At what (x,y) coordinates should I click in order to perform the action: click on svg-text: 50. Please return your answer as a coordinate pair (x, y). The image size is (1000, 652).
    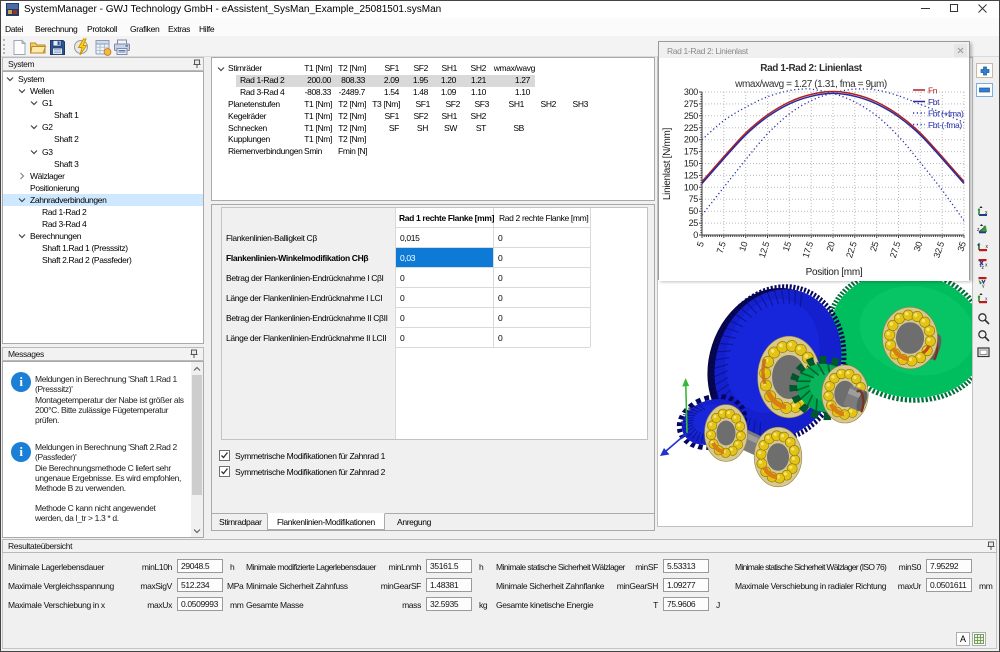
    Looking at the image, I should click on (694, 211).